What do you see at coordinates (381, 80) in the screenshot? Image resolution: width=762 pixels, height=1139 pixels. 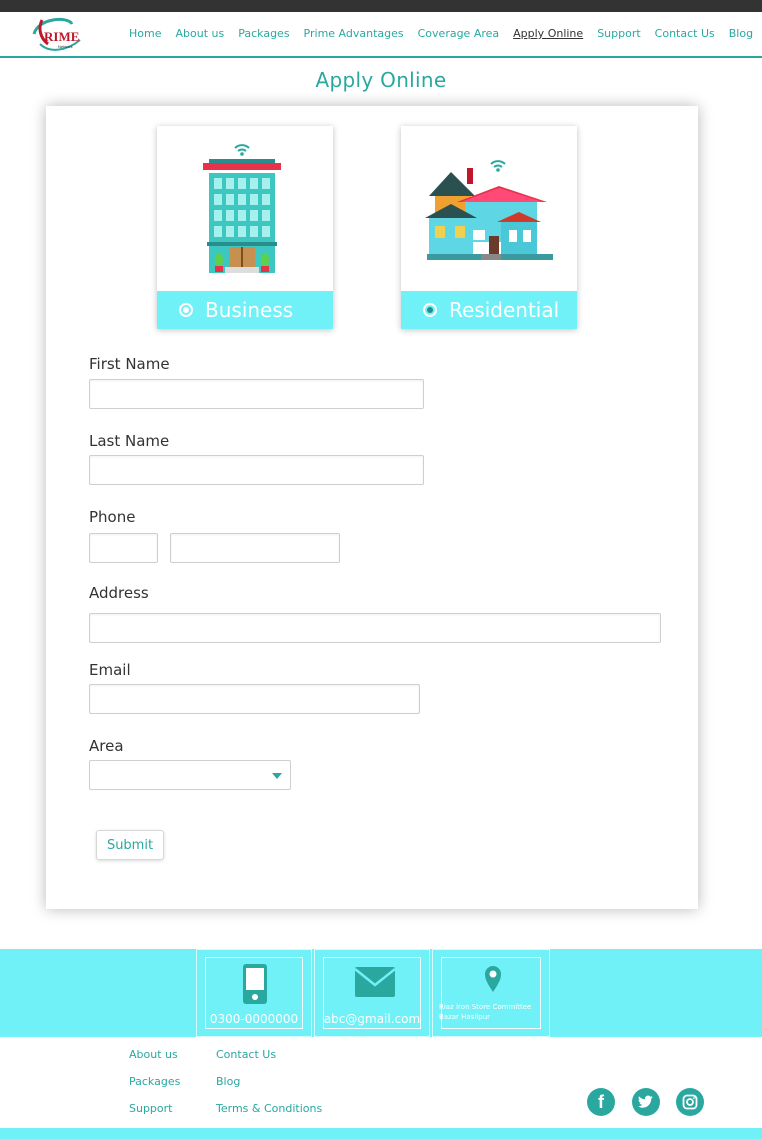 I see `page-title: Apply Online` at bounding box center [381, 80].